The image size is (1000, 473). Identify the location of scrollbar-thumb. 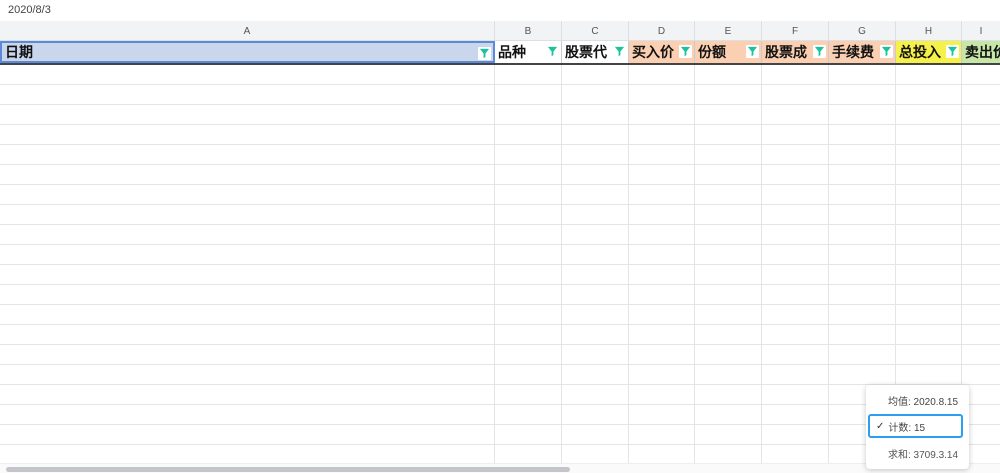
(288, 469).